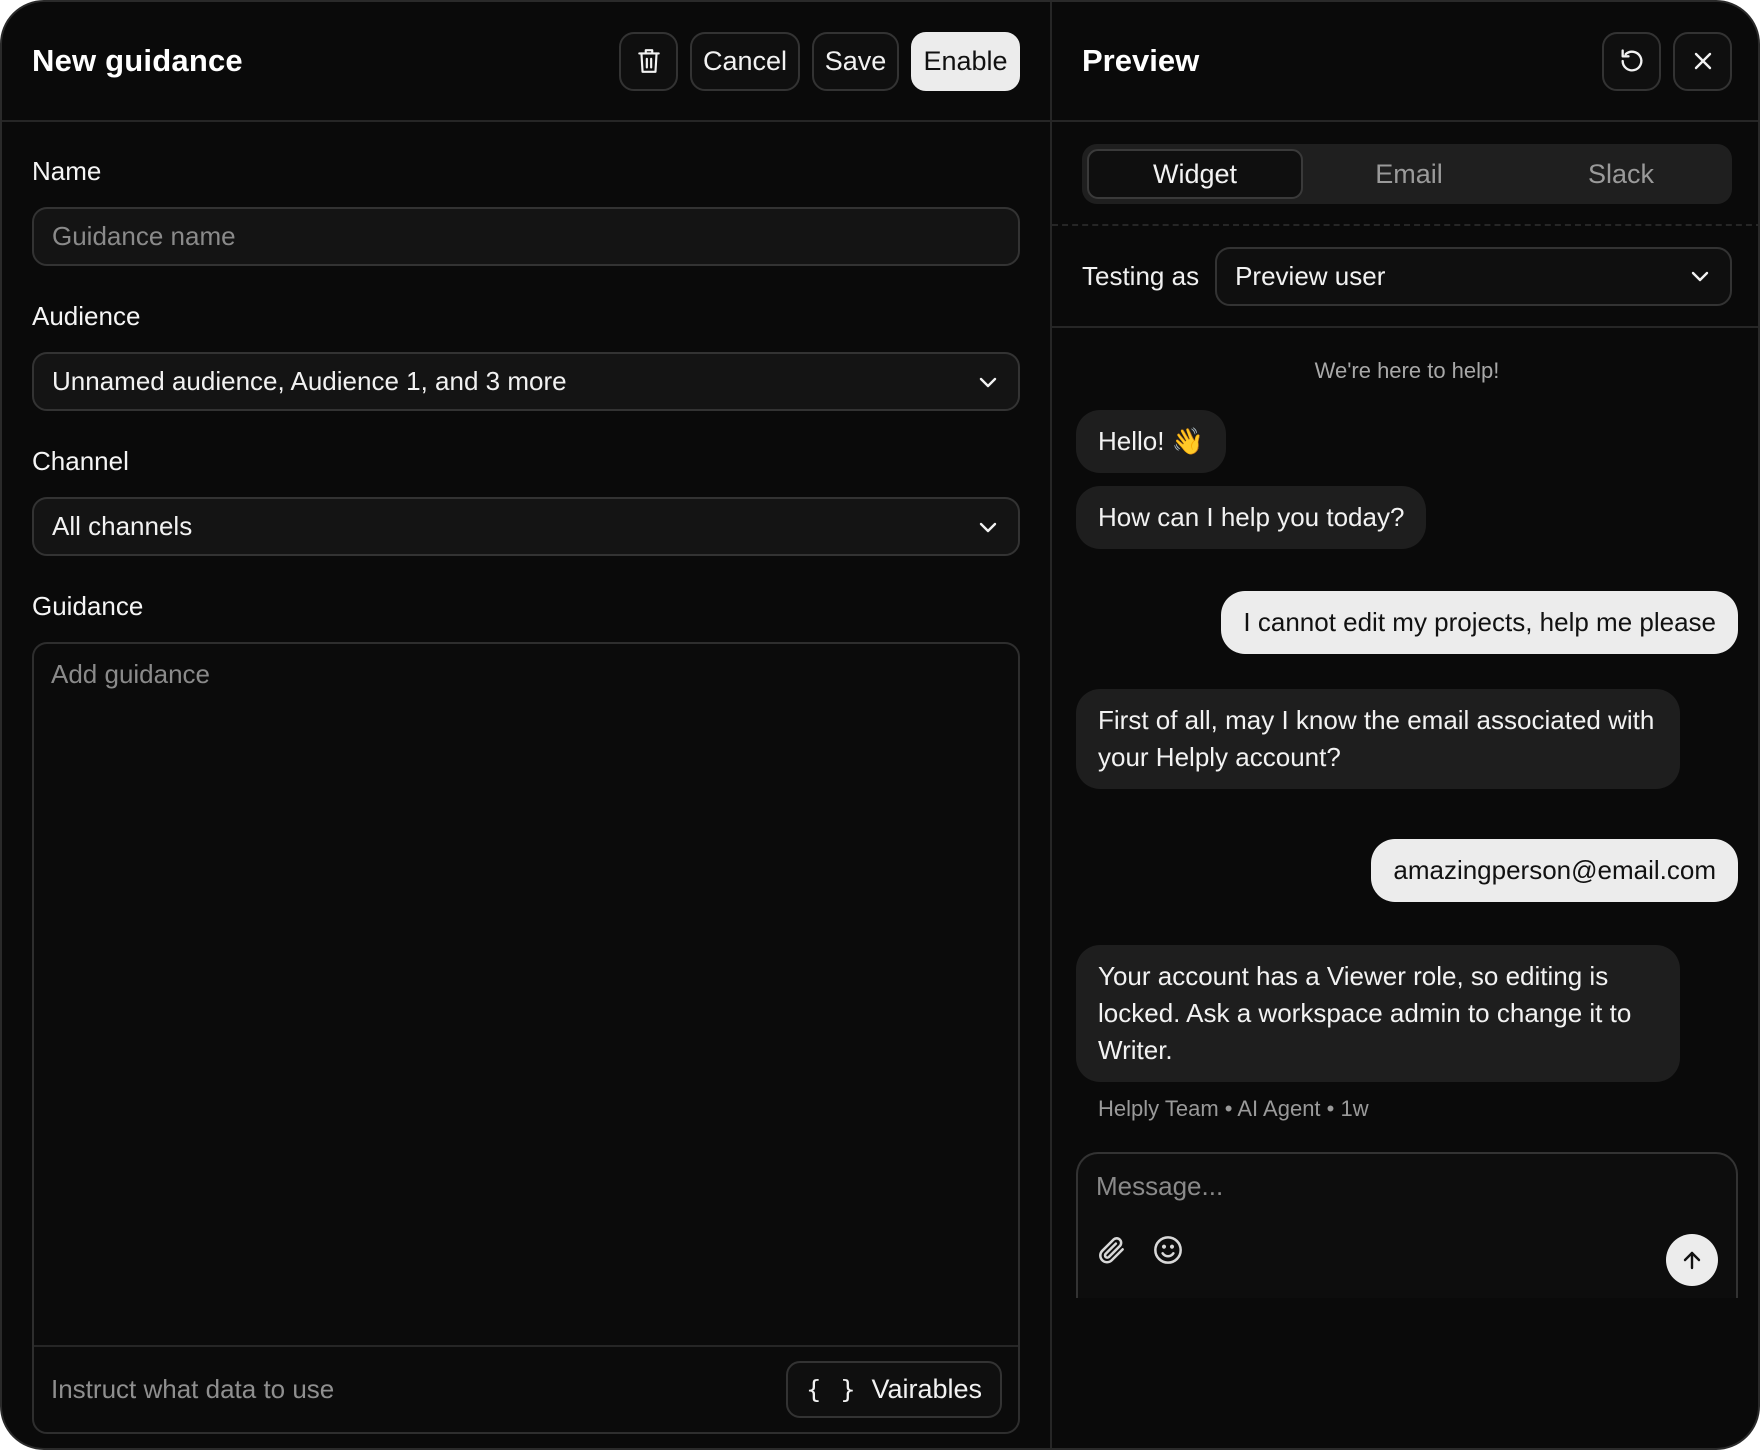 The height and width of the screenshot is (1450, 1760). I want to click on tab-email: Email, so click(1409, 174).